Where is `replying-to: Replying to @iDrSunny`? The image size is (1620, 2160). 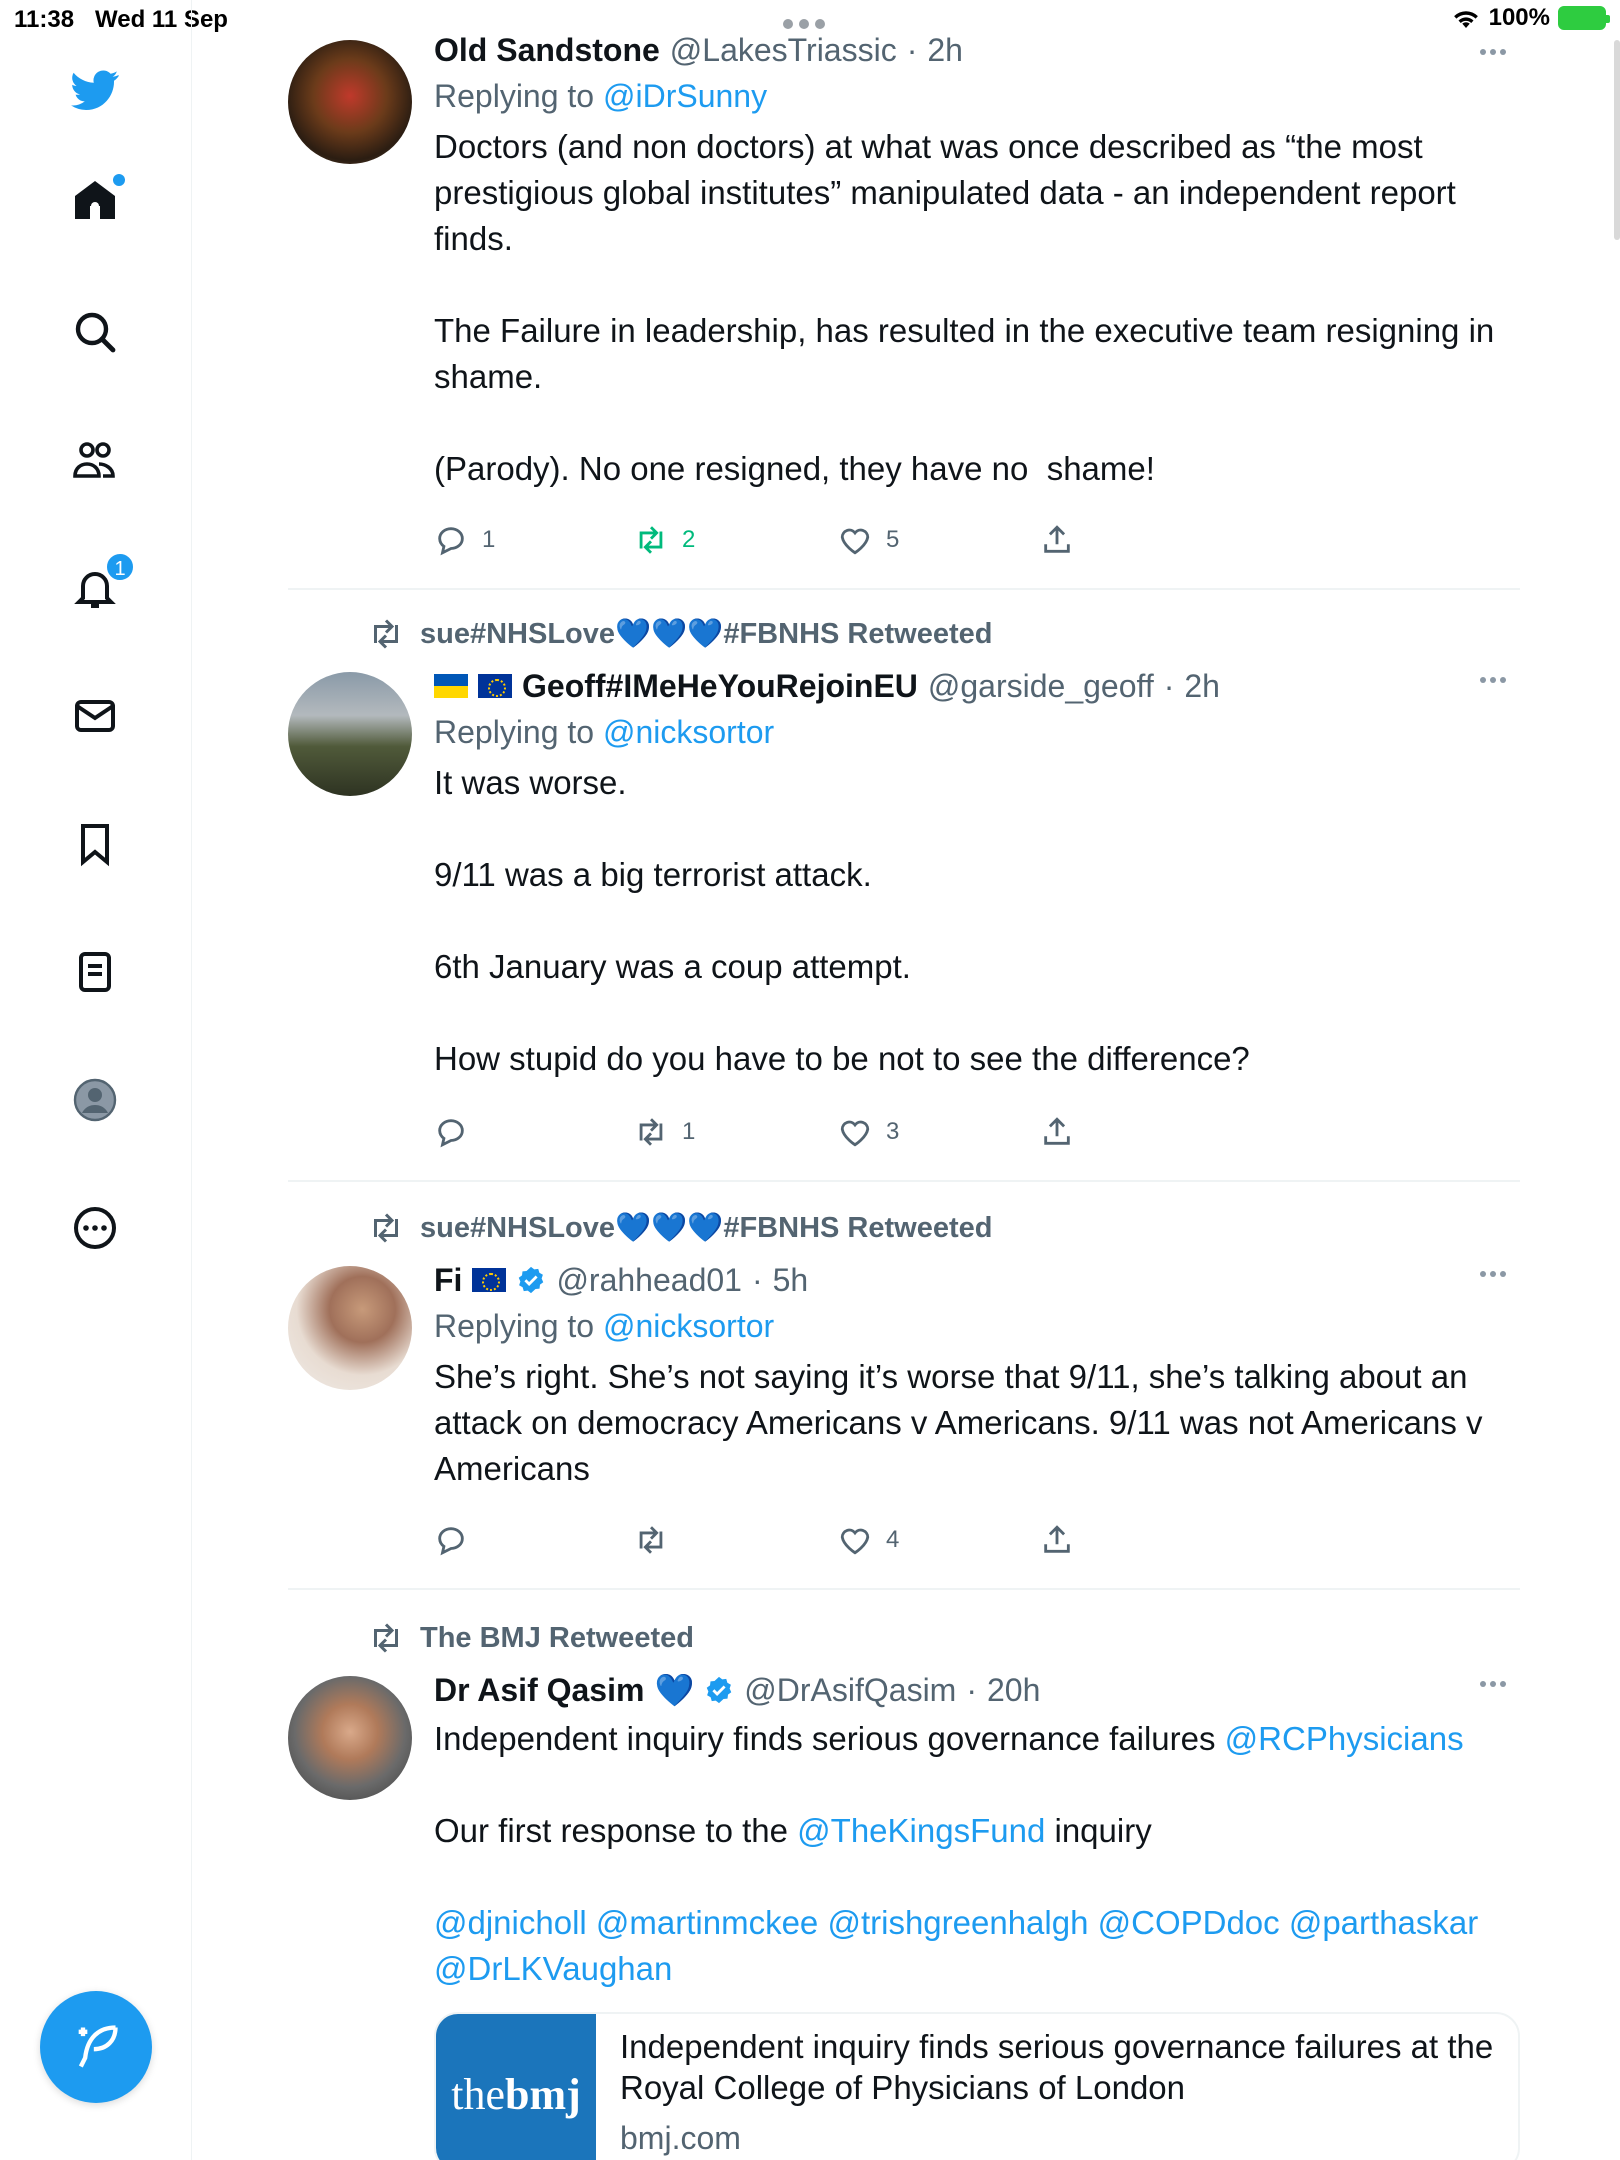 replying-to: Replying to @iDrSunny is located at coordinates (601, 96).